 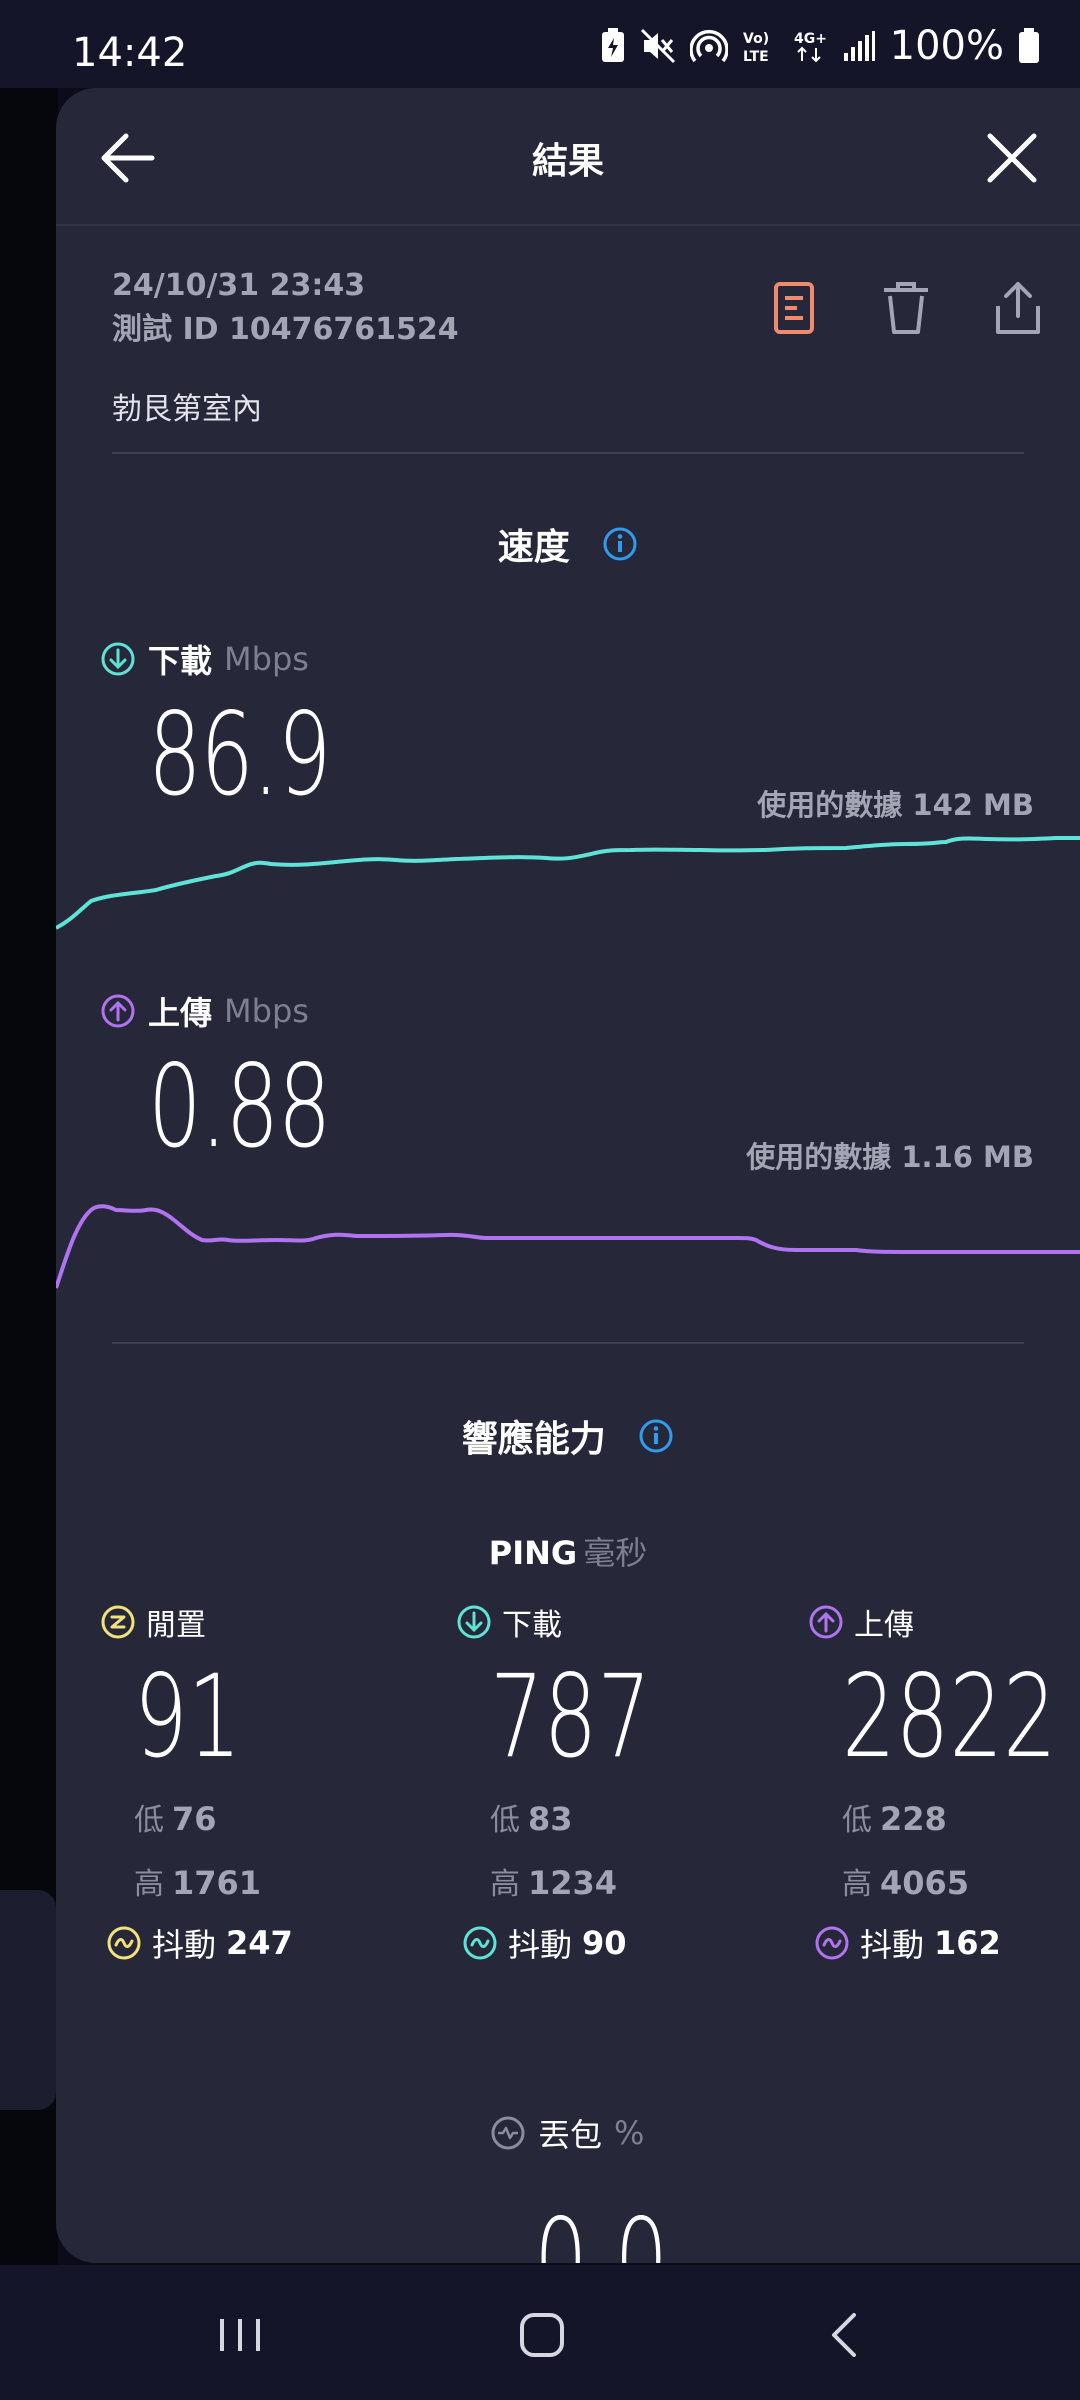 I want to click on upload-ping-value: 2822, so click(x=949, y=1716).